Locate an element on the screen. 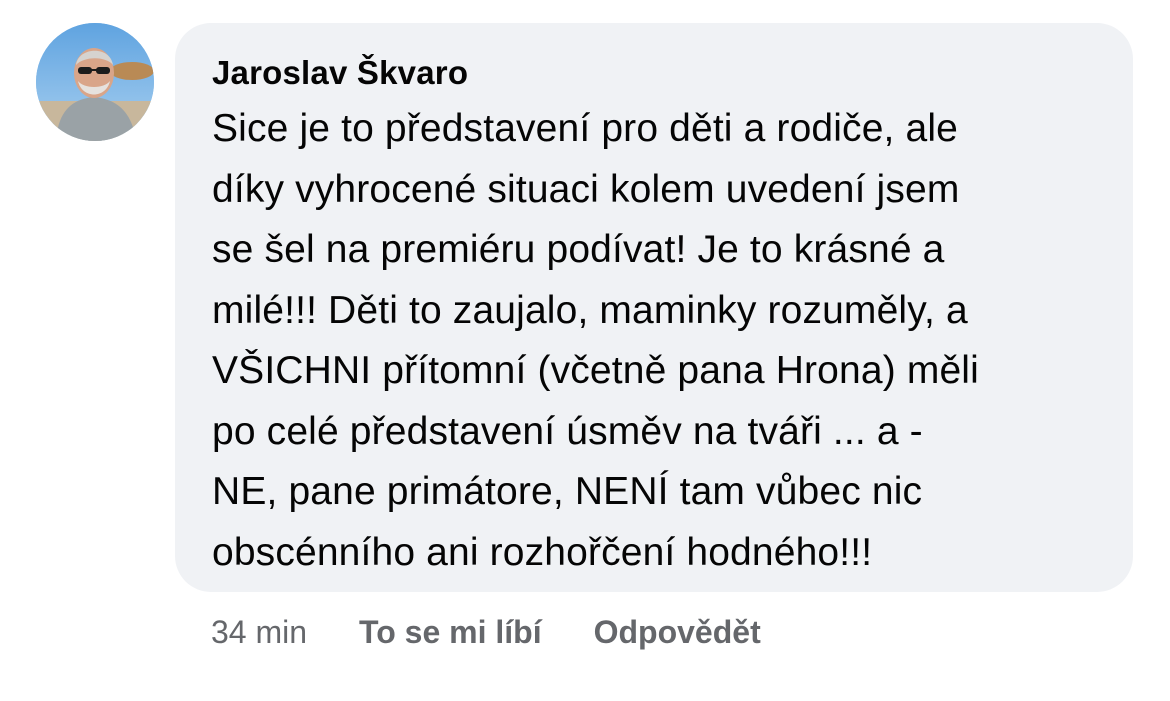 The width and height of the screenshot is (1170, 701). avatar is located at coordinates (95, 82).